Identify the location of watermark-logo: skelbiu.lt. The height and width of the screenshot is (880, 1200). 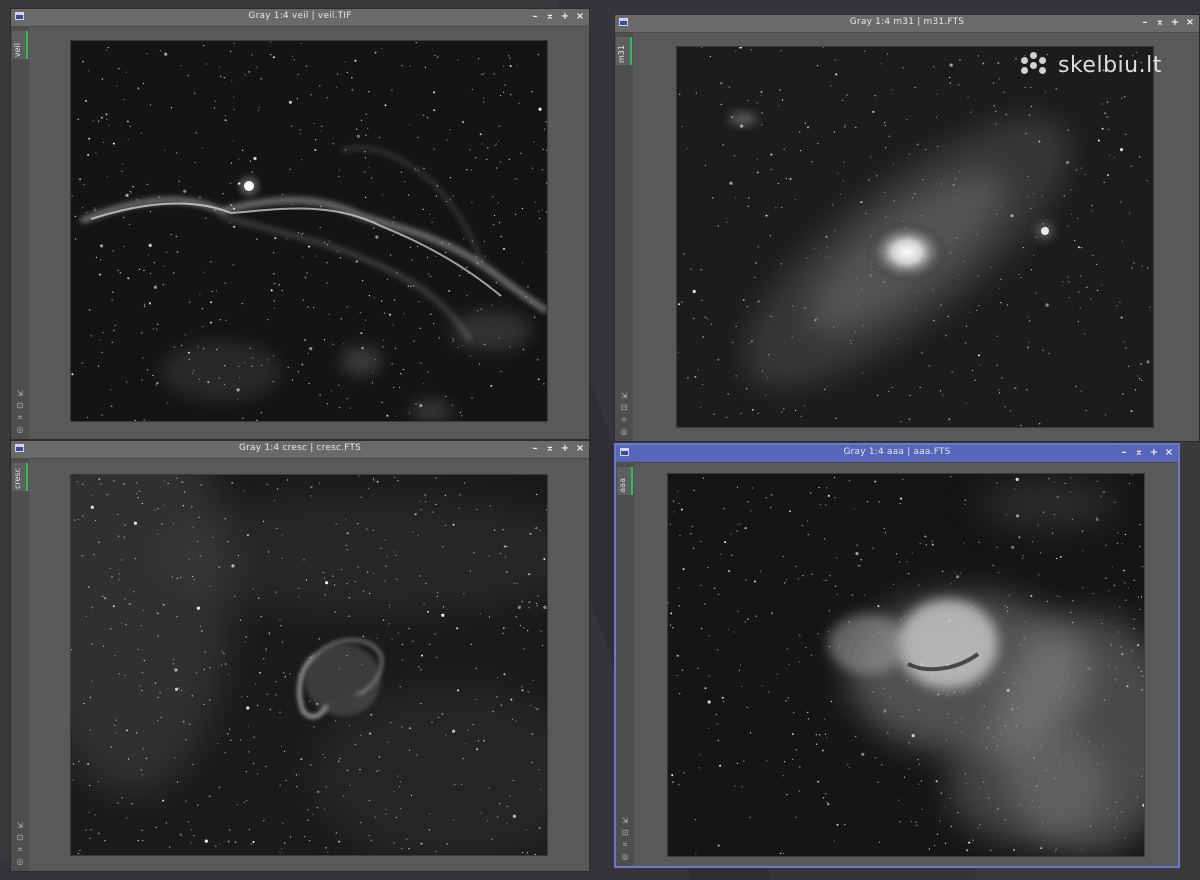
(1091, 65).